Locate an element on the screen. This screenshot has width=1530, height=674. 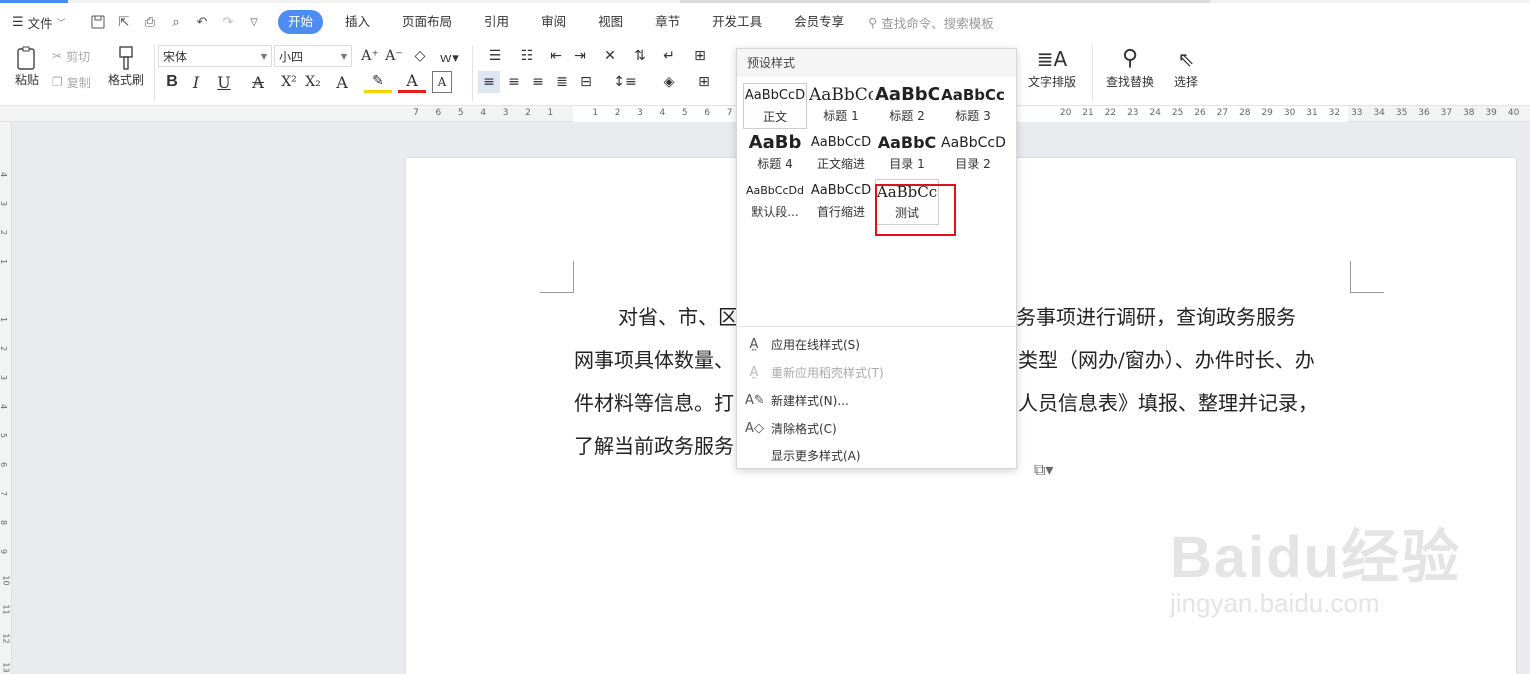
paragraph-mark-icon: ↵ is located at coordinates (669, 56).